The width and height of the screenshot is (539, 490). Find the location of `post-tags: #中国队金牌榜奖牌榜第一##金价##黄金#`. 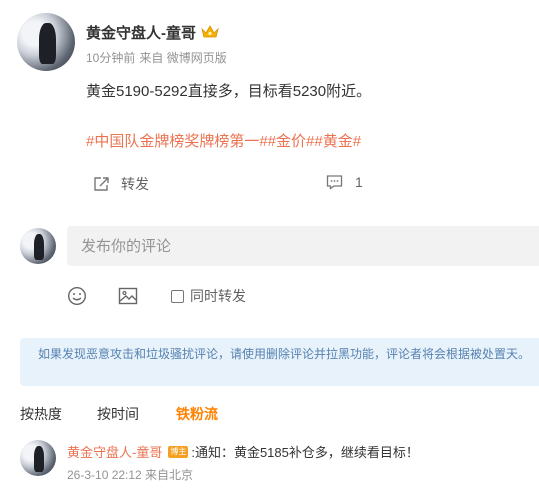

post-tags: #中国队金牌榜奖牌榜第一##金价##黄金# is located at coordinates (223, 140).